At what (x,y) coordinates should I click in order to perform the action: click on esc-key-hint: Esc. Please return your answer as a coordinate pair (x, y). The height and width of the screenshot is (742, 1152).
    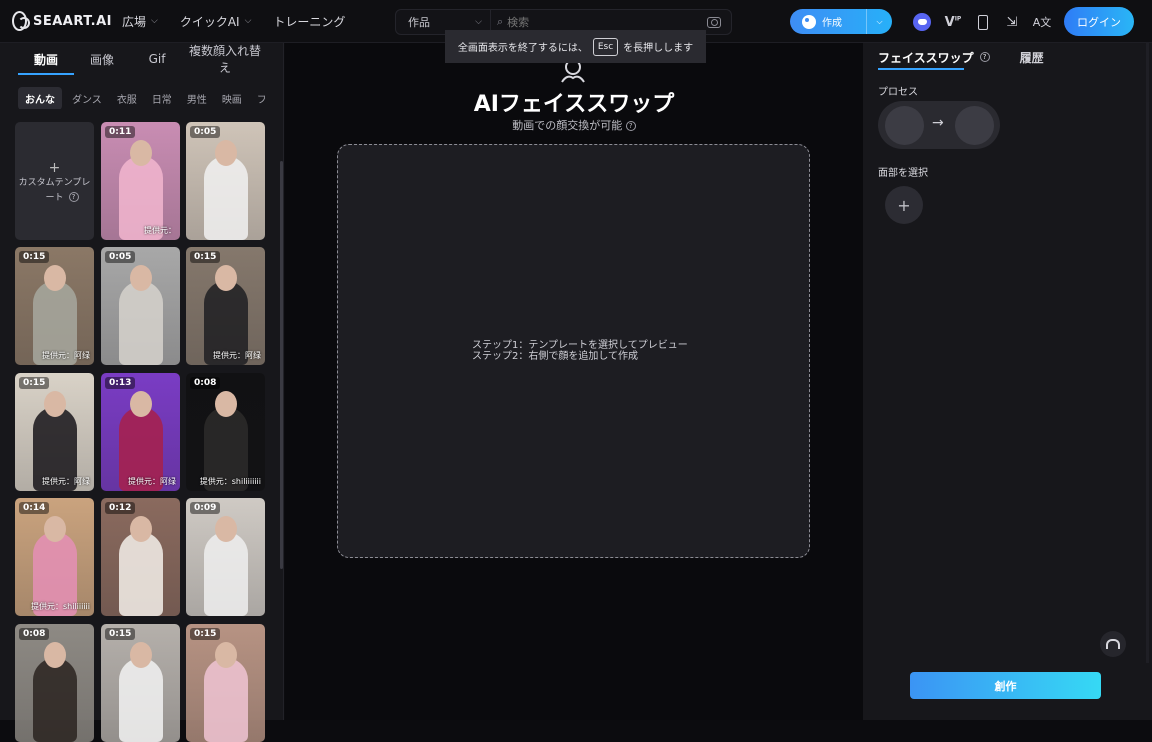
    Looking at the image, I should click on (605, 46).